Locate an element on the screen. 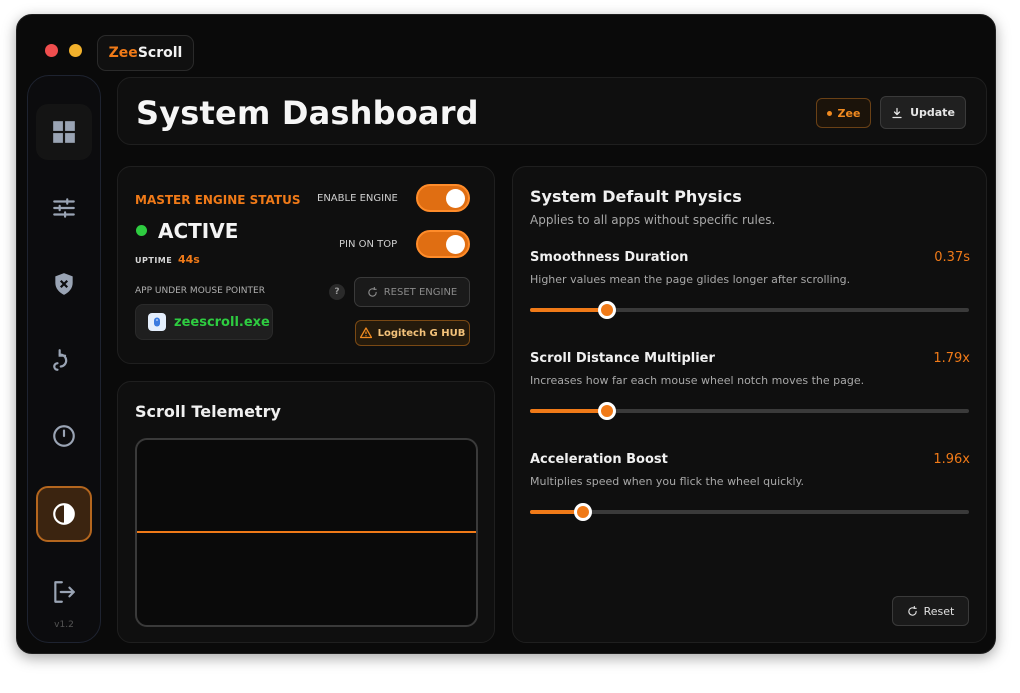 The height and width of the screenshot is (693, 1020). setting-value: 1.79x is located at coordinates (951, 358).